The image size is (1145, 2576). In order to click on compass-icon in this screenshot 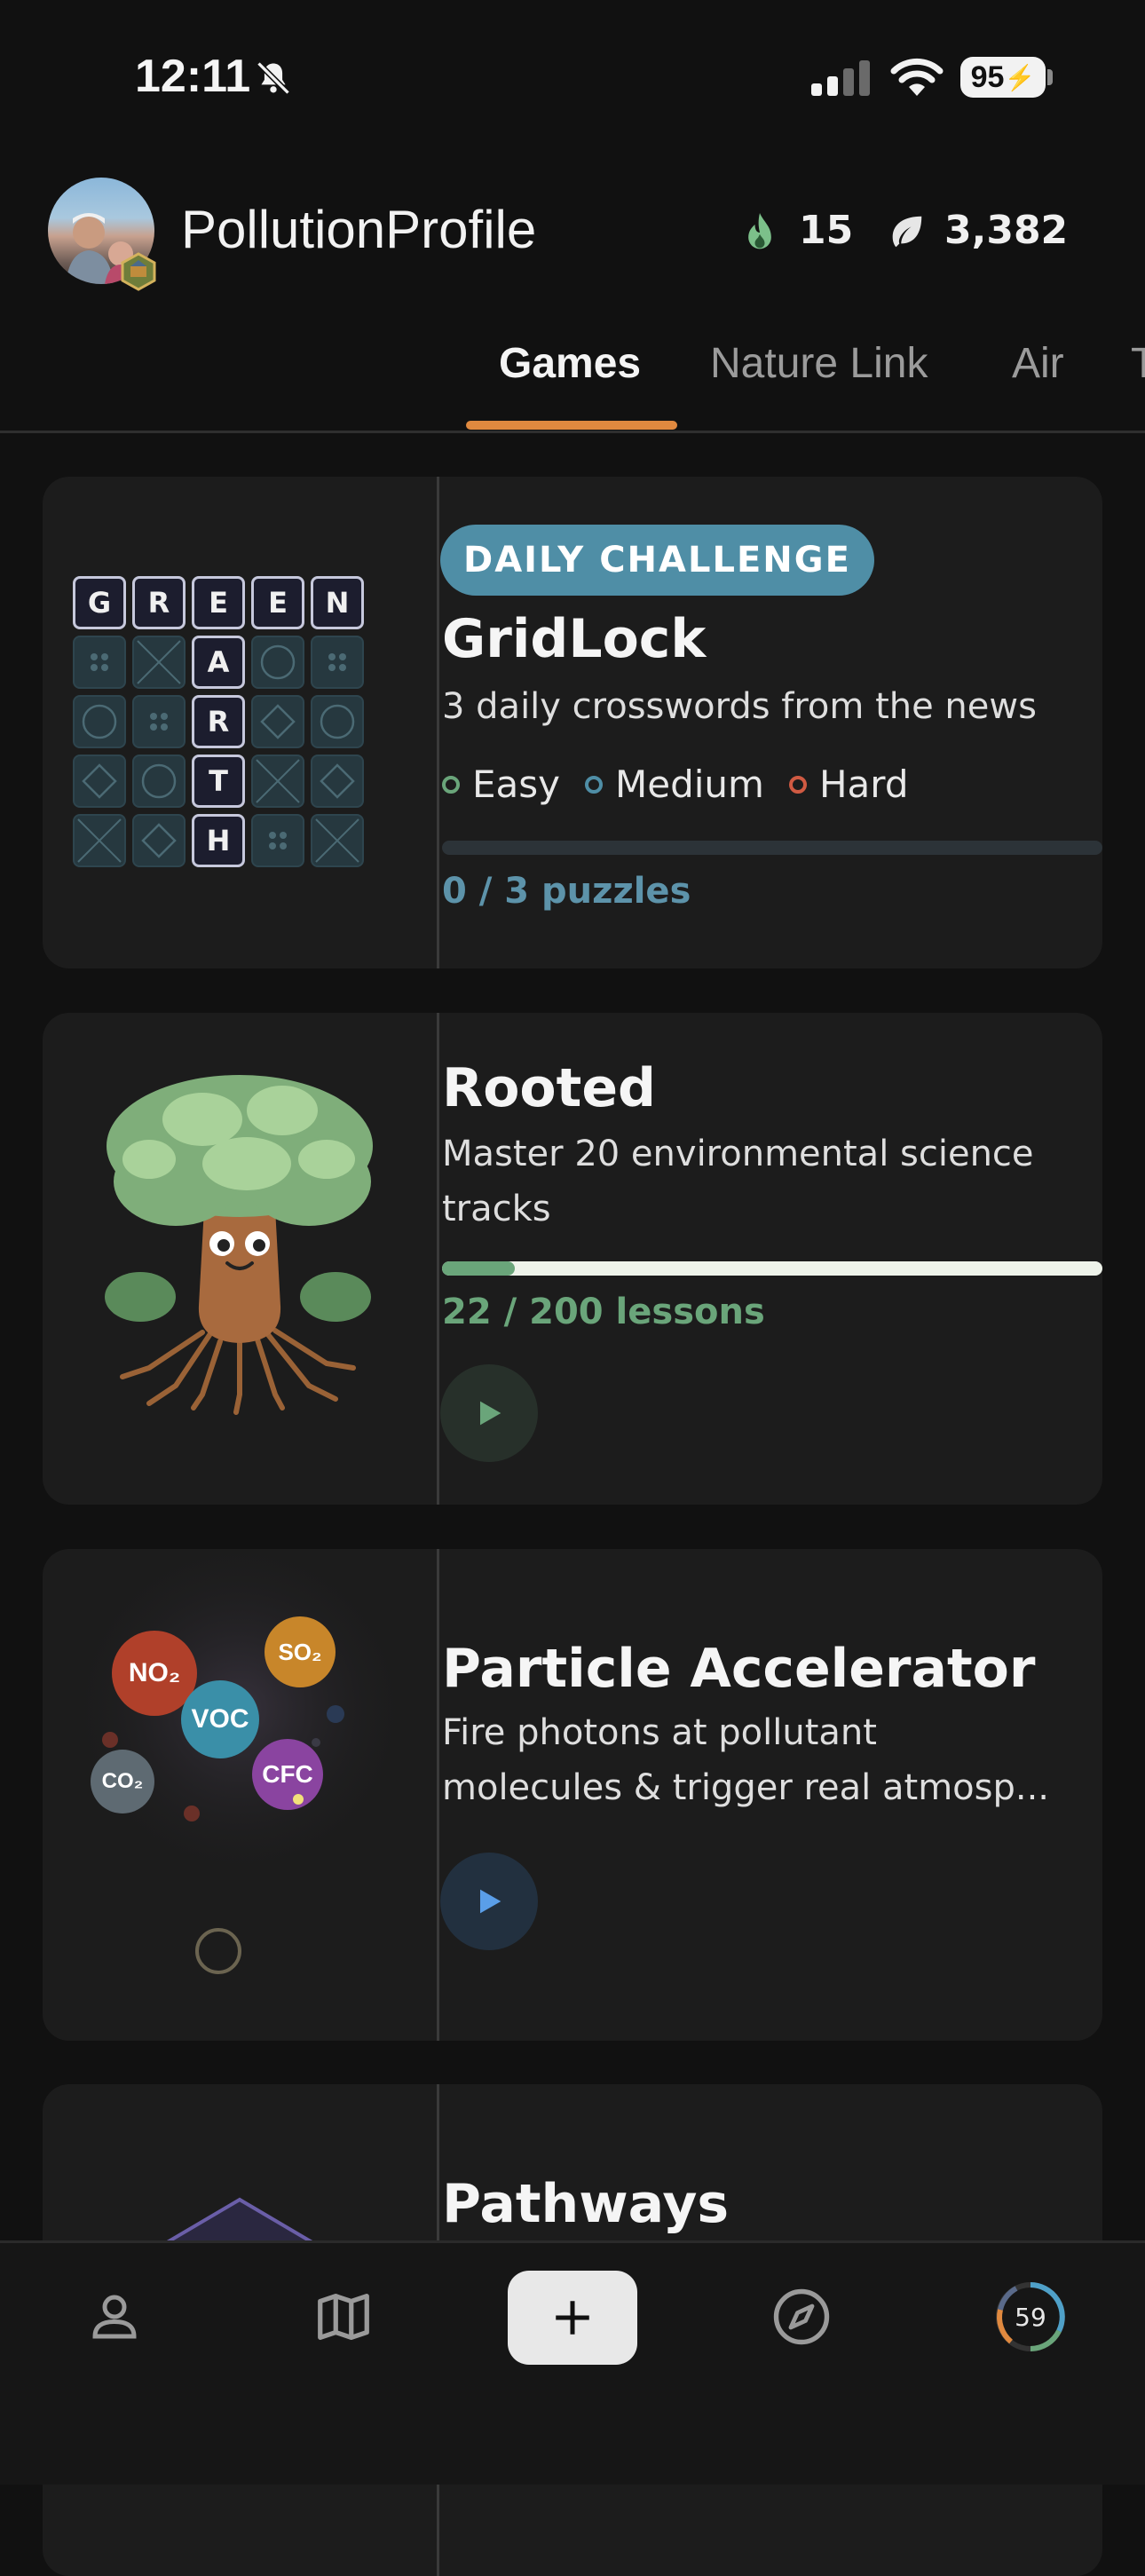, I will do `click(801, 2316)`.